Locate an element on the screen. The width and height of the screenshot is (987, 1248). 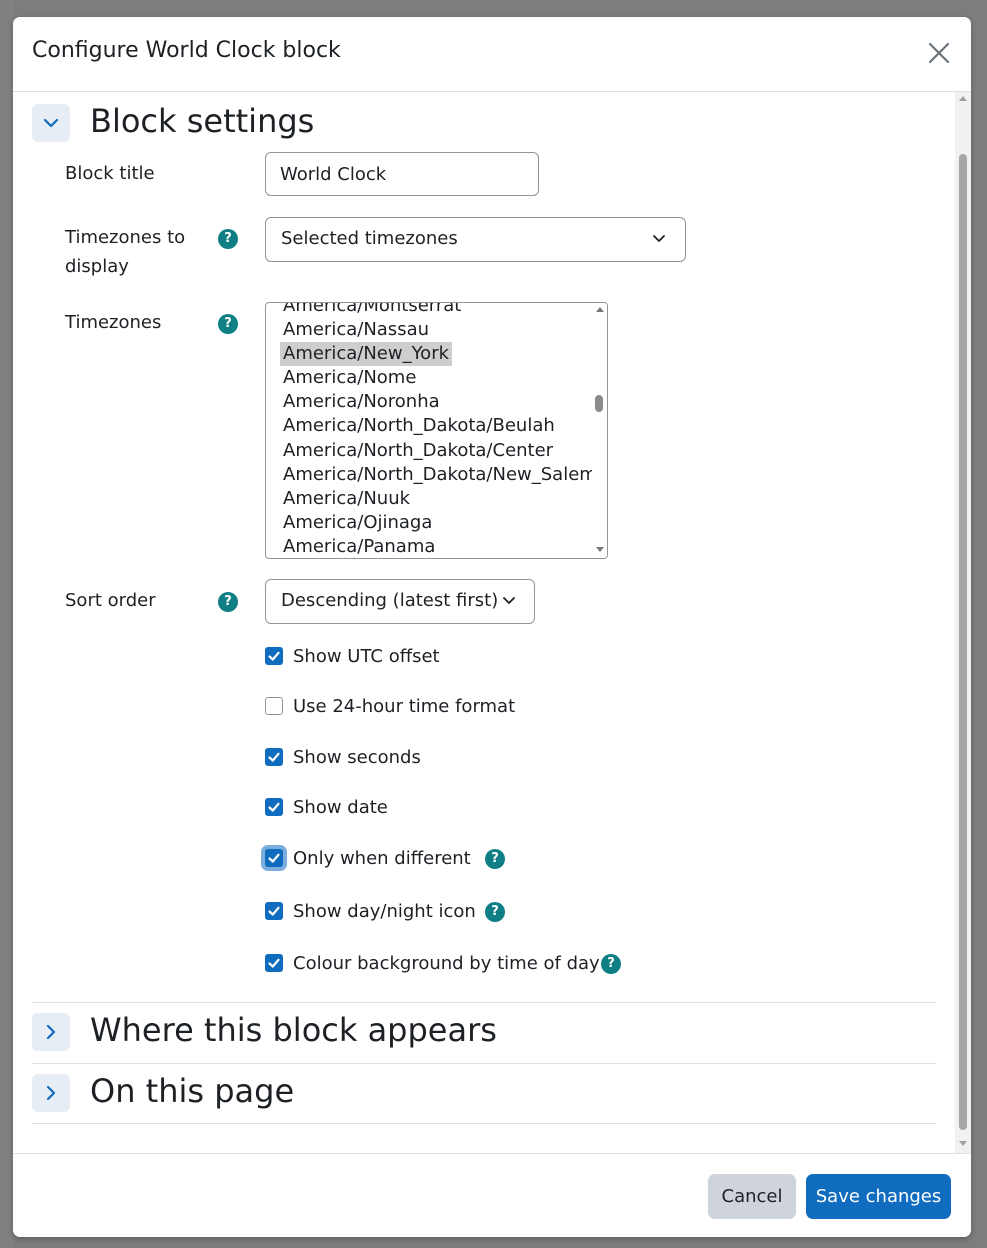
where-block-appears-toggle is located at coordinates (51, 1032).